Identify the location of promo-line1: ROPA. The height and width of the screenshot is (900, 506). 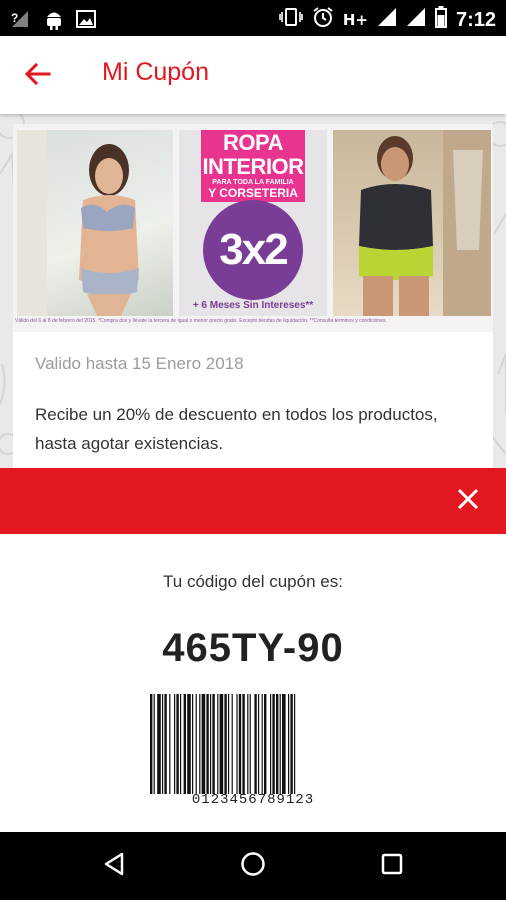
(253, 142).